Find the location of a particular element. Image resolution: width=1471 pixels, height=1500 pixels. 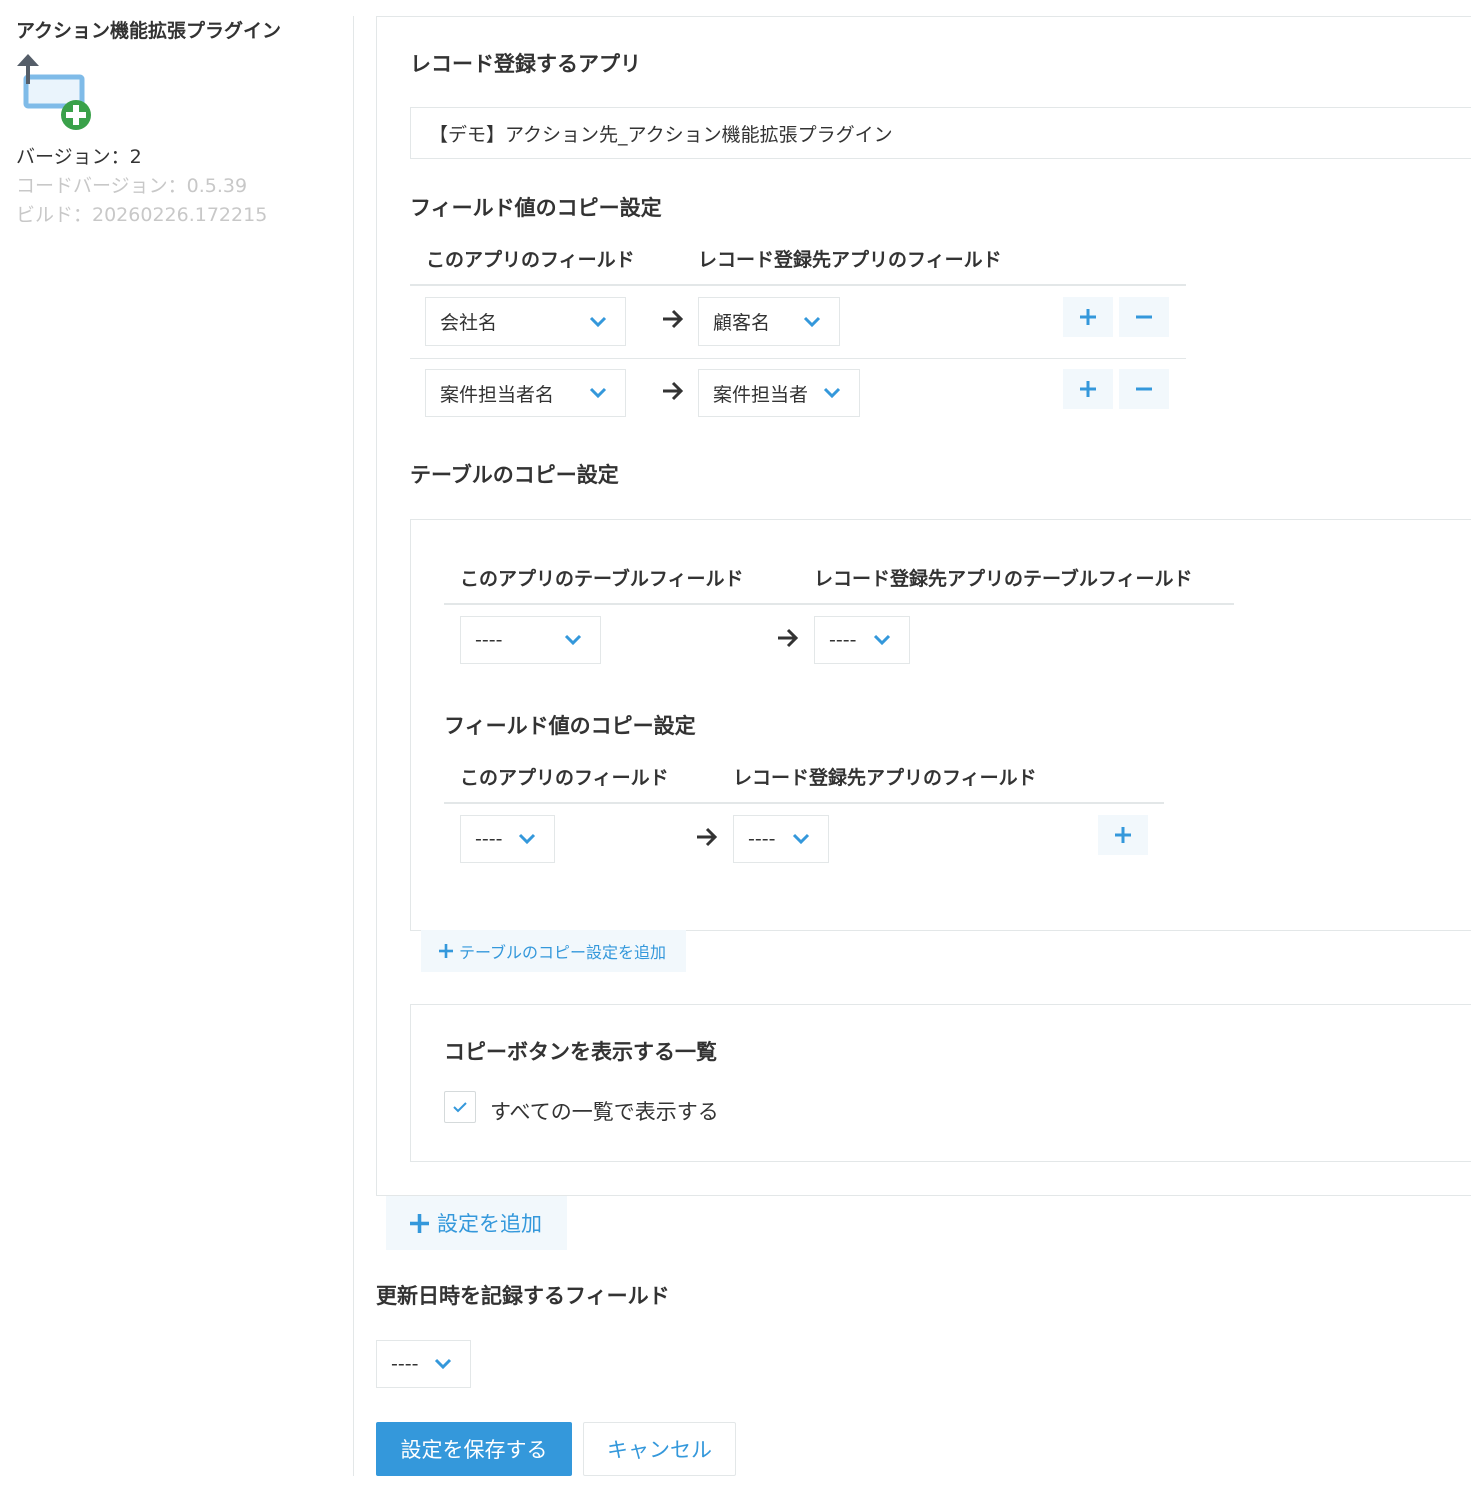

add-table-field-row-button is located at coordinates (1123, 835).